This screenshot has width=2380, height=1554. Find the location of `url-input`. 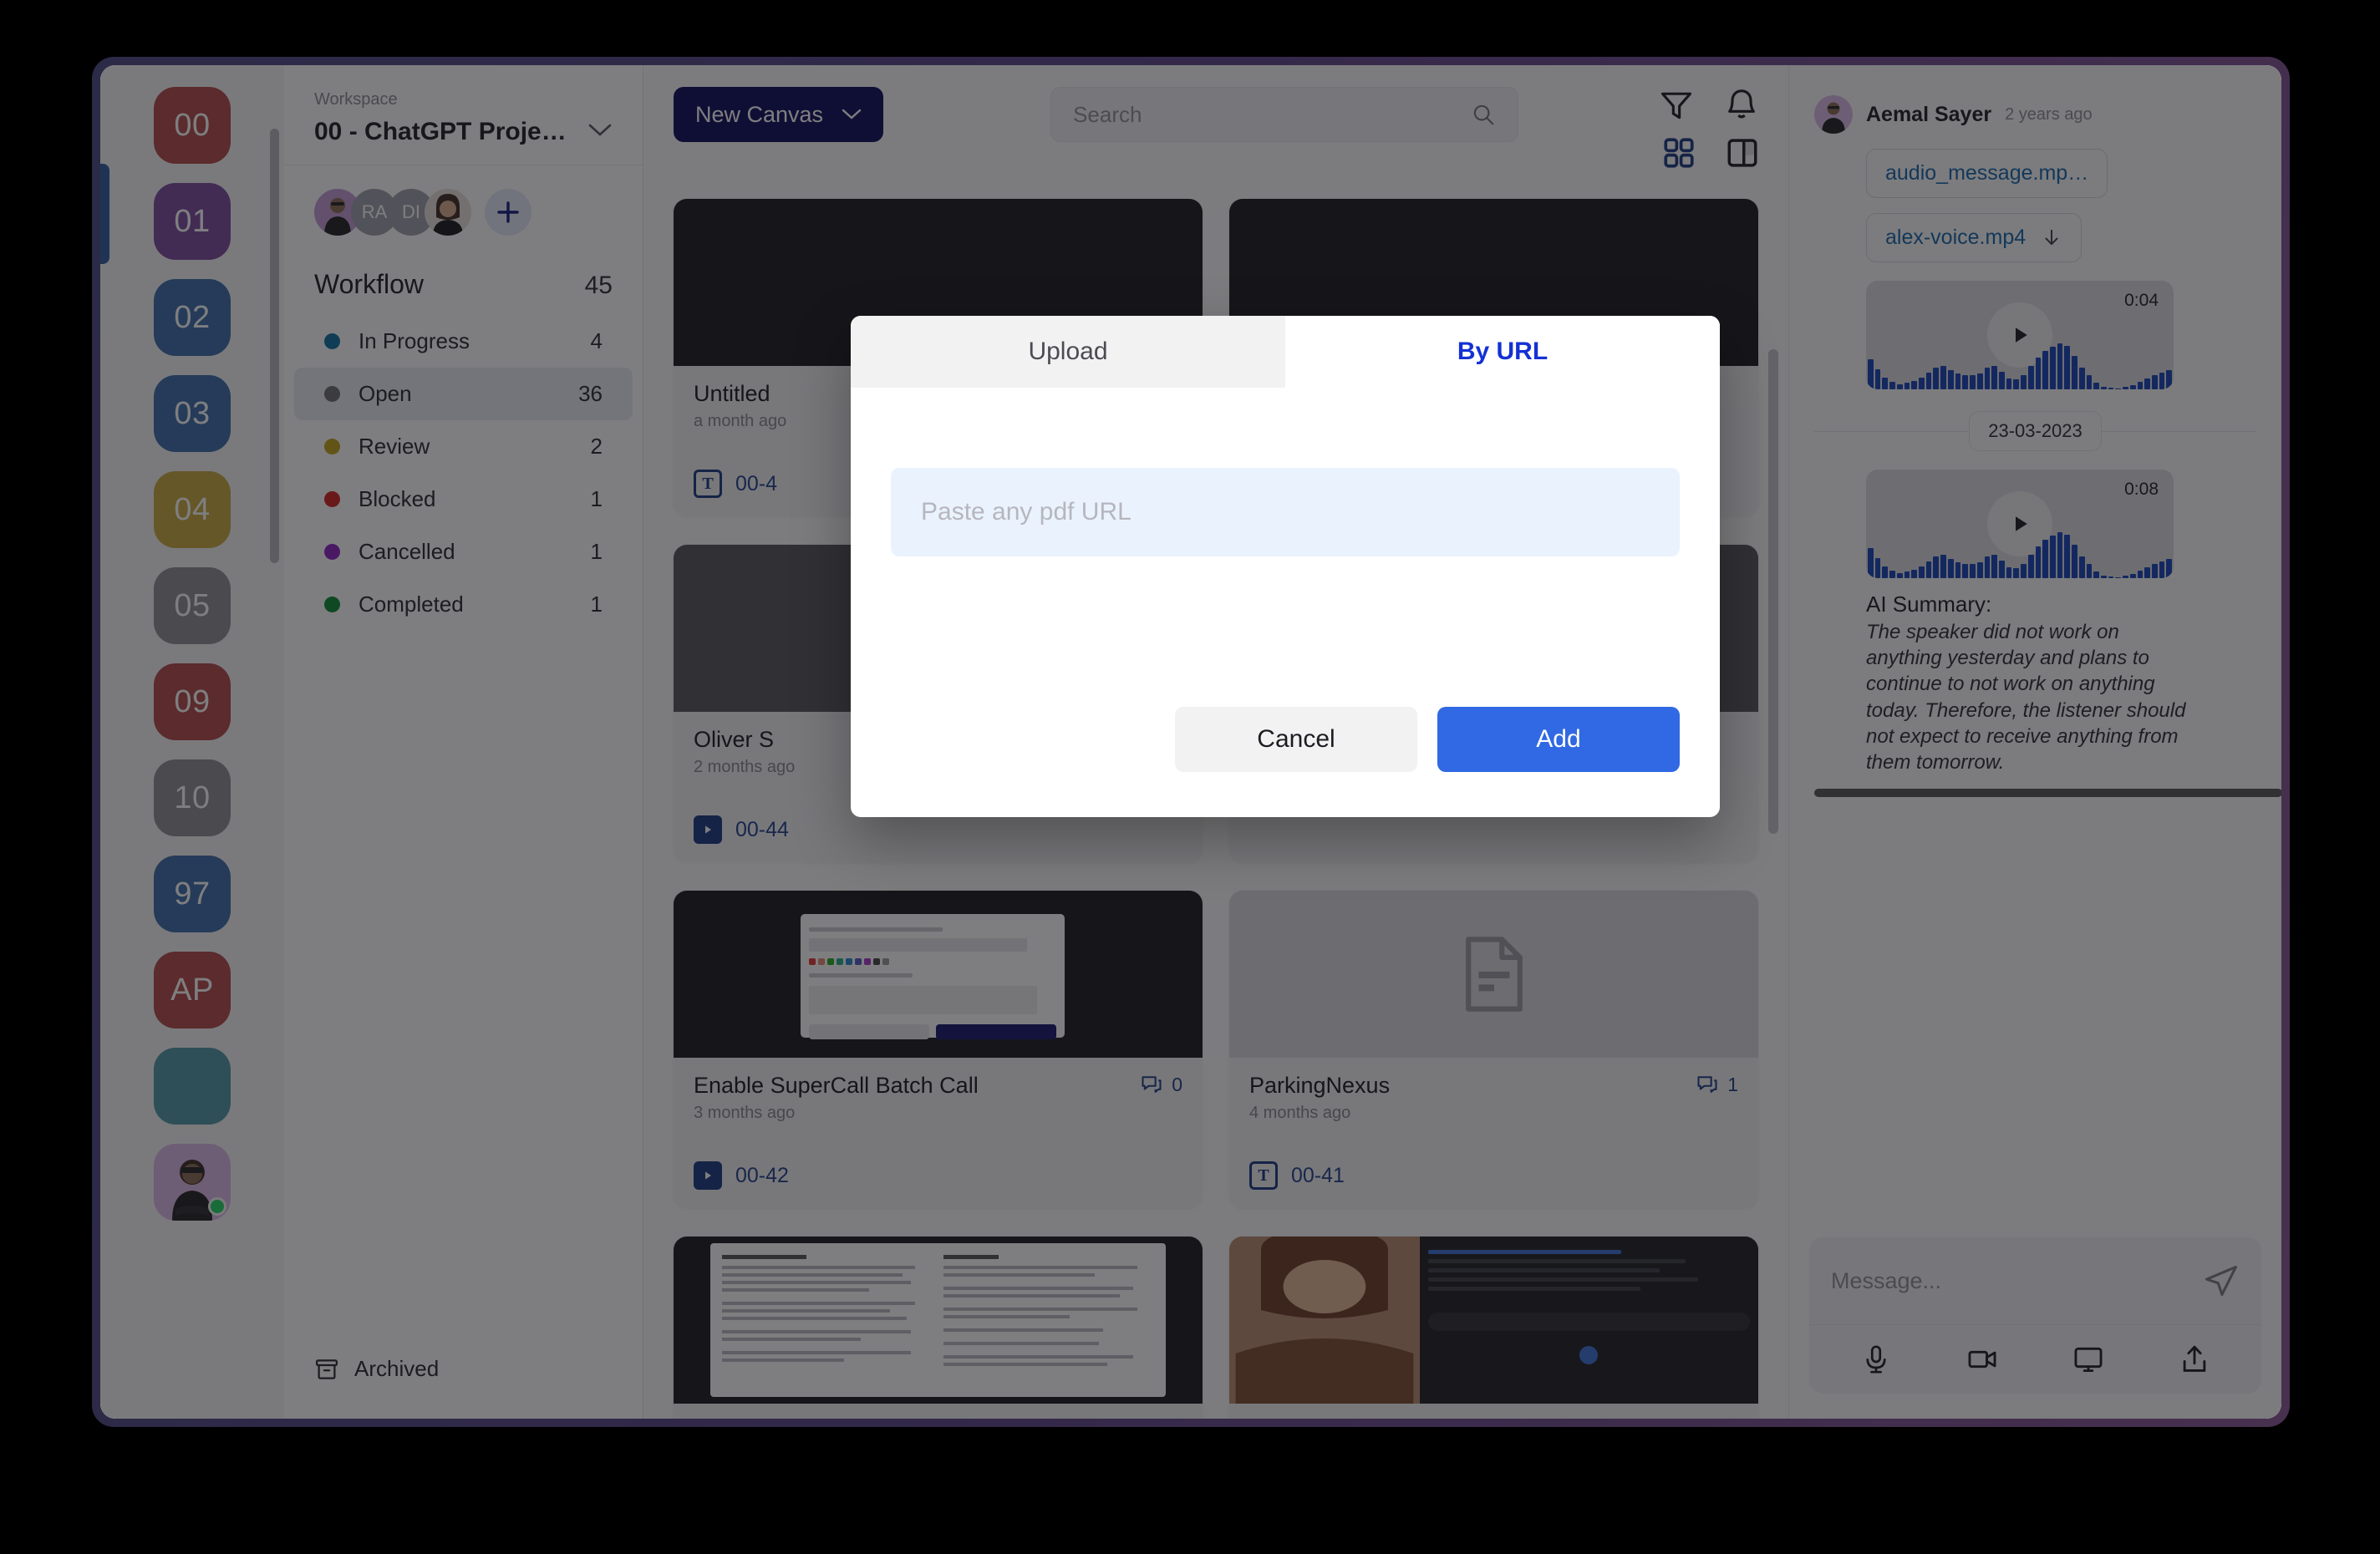

url-input is located at coordinates (1285, 512).